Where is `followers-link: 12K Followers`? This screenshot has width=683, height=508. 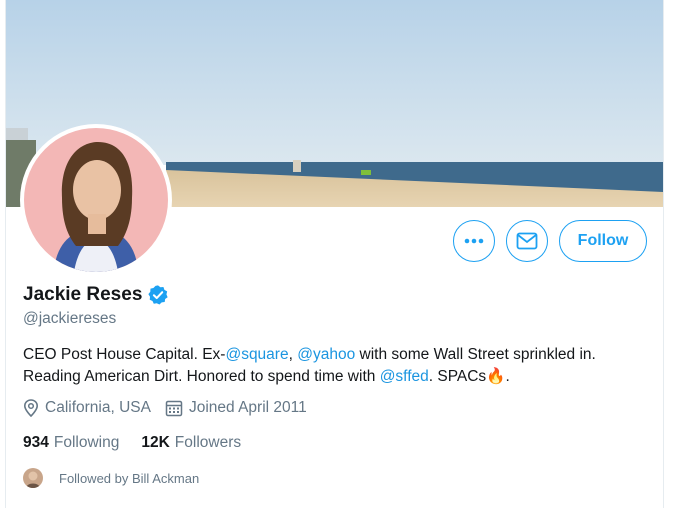 followers-link: 12K Followers is located at coordinates (191, 443).